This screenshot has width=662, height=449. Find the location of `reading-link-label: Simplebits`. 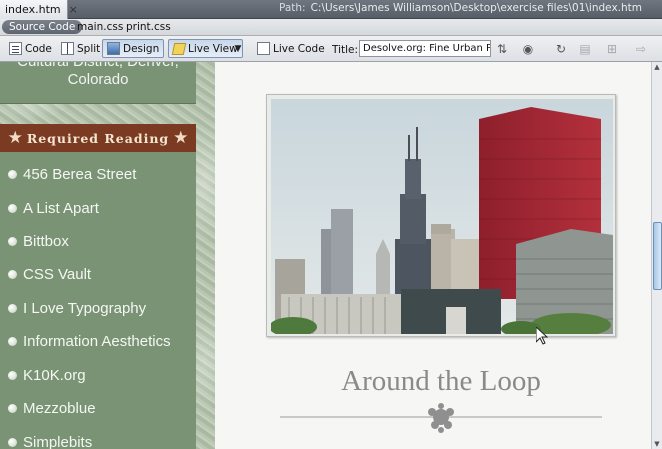

reading-link-label: Simplebits is located at coordinates (58, 441).